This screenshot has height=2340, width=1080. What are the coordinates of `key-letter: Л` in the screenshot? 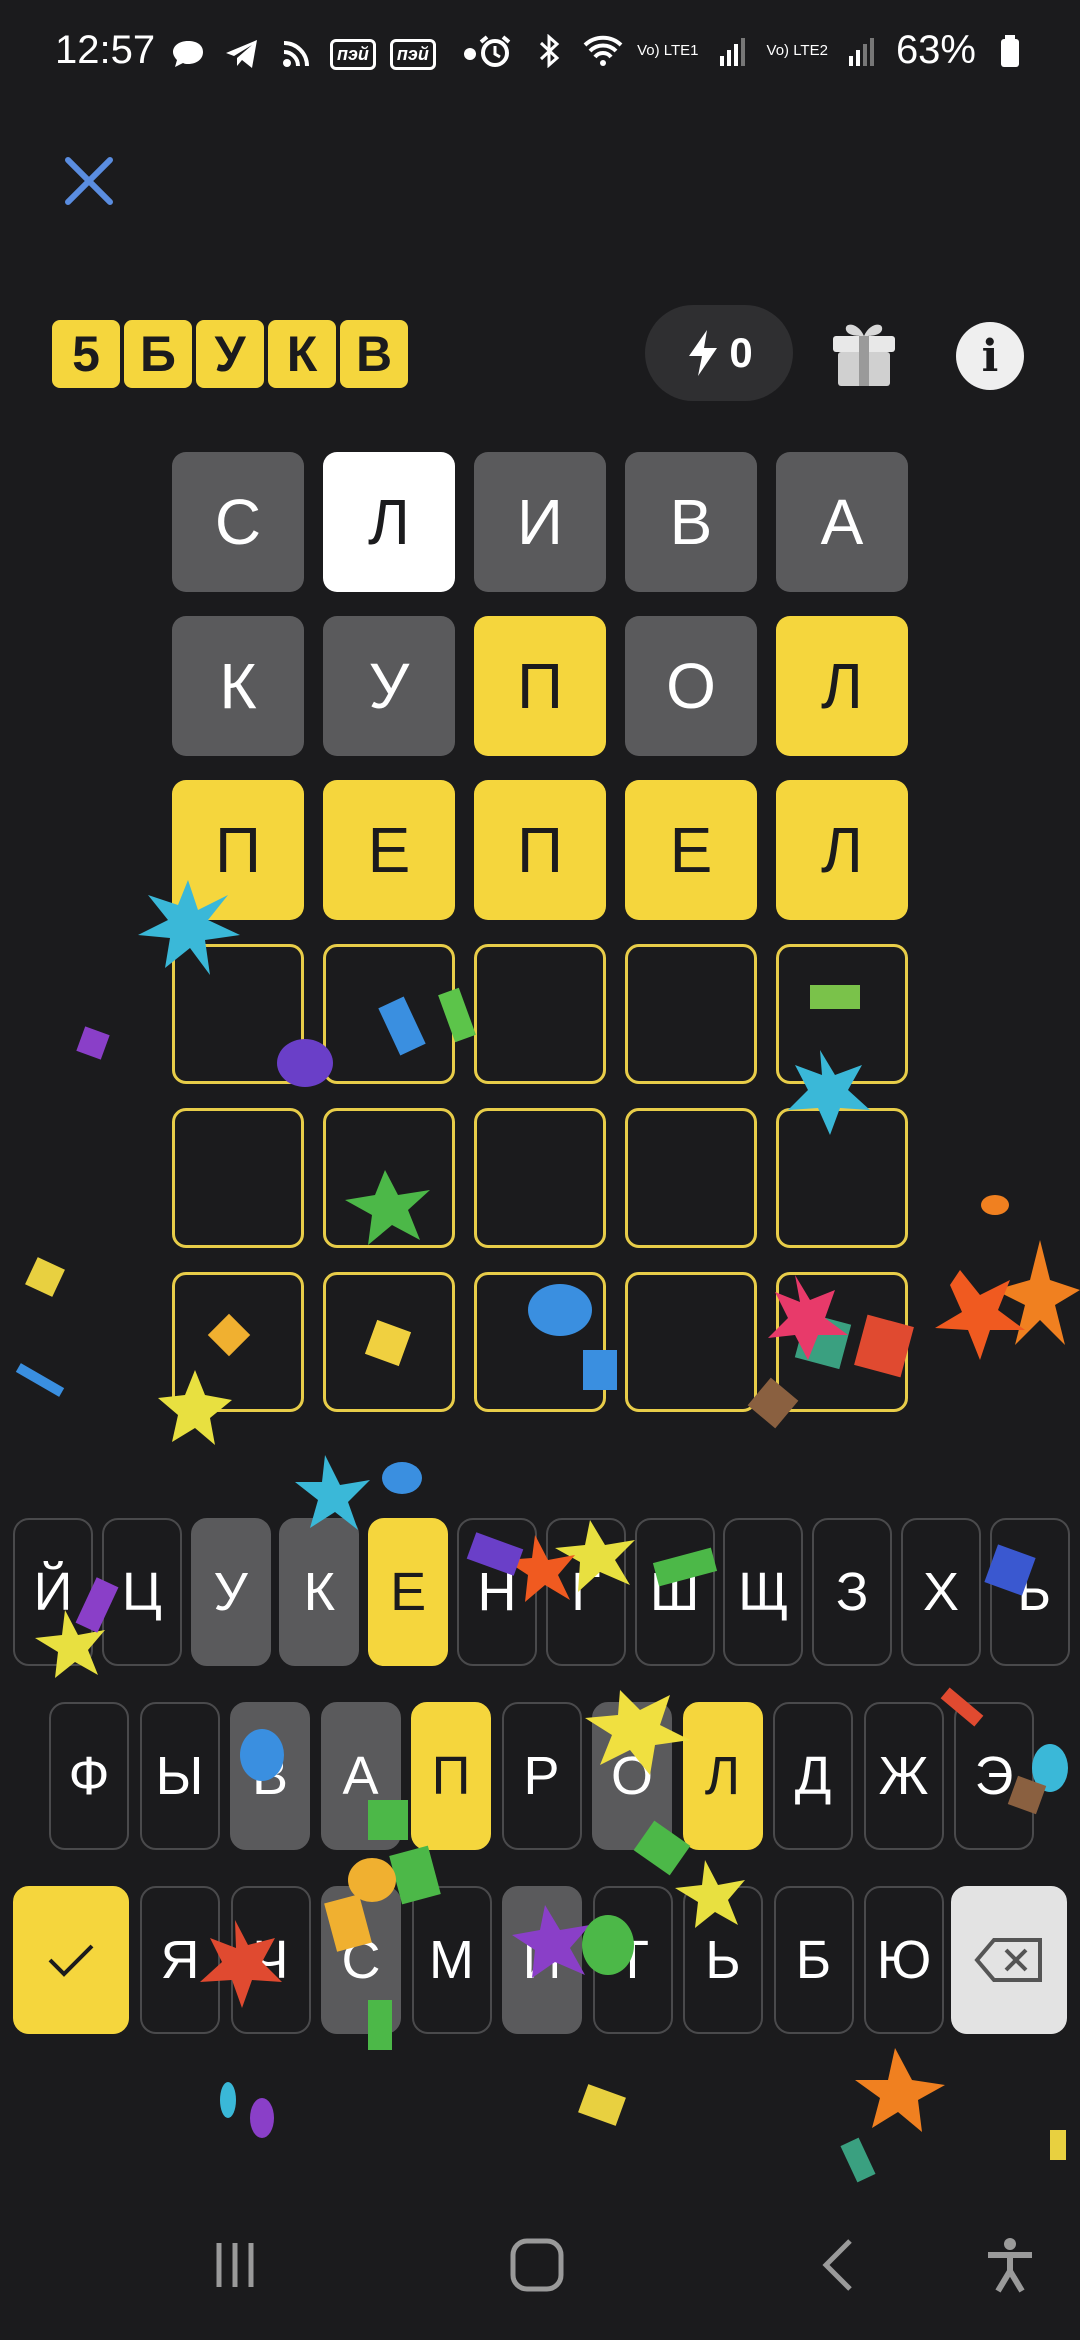 It's located at (722, 1776).